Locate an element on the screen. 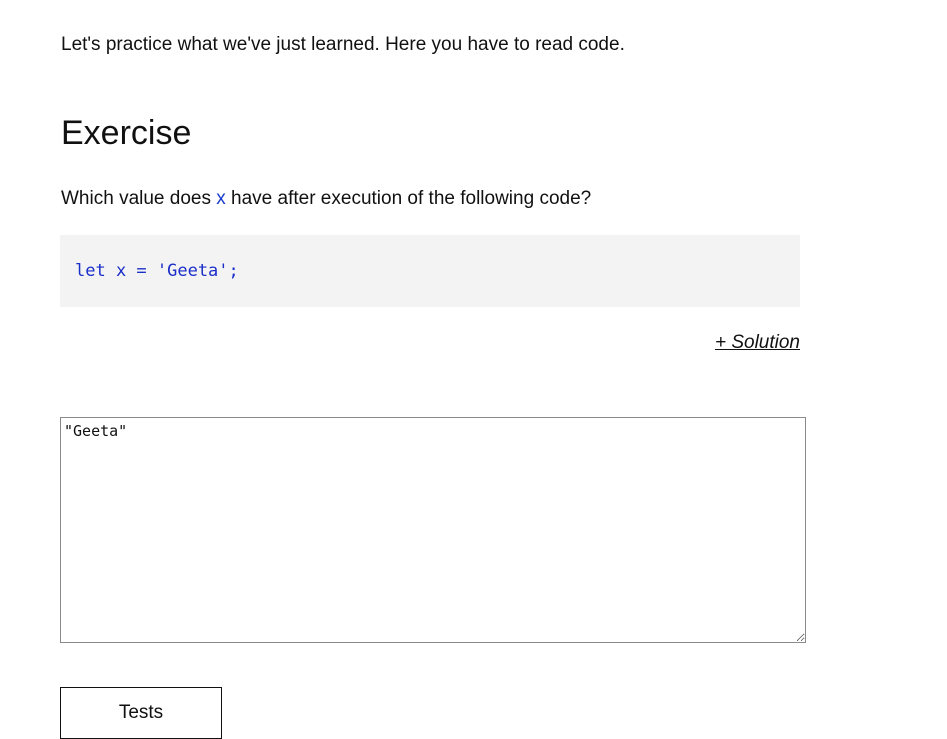 This screenshot has height=739, width=947. solution-toggle-link: + Solution is located at coordinates (757, 343).